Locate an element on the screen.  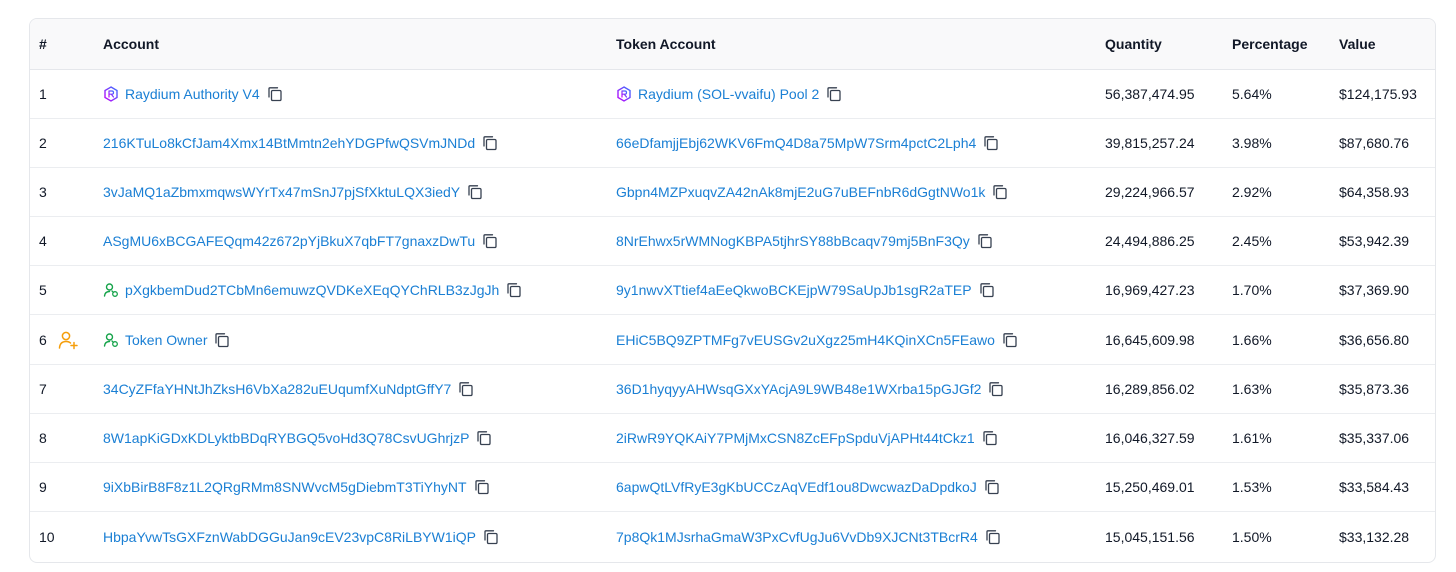
percentage-cell: 1.63% is located at coordinates (1285, 388).